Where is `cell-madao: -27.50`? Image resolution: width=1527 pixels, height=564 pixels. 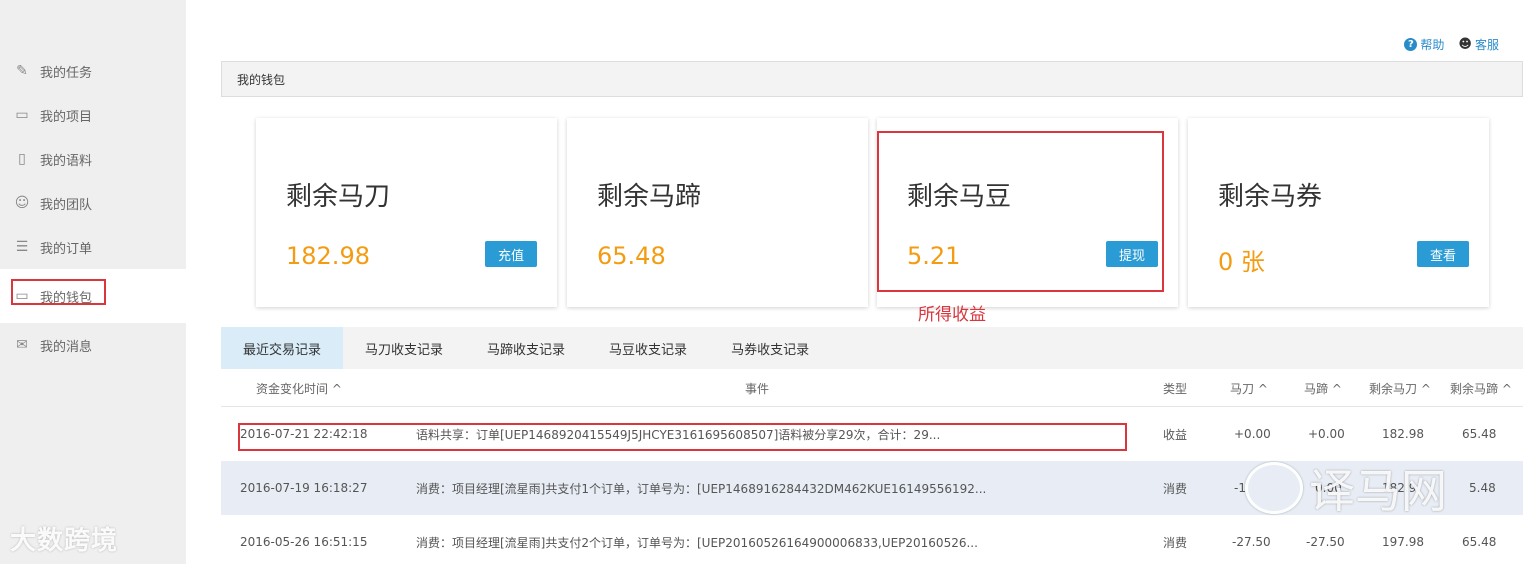 cell-madao: -27.50 is located at coordinates (1251, 542).